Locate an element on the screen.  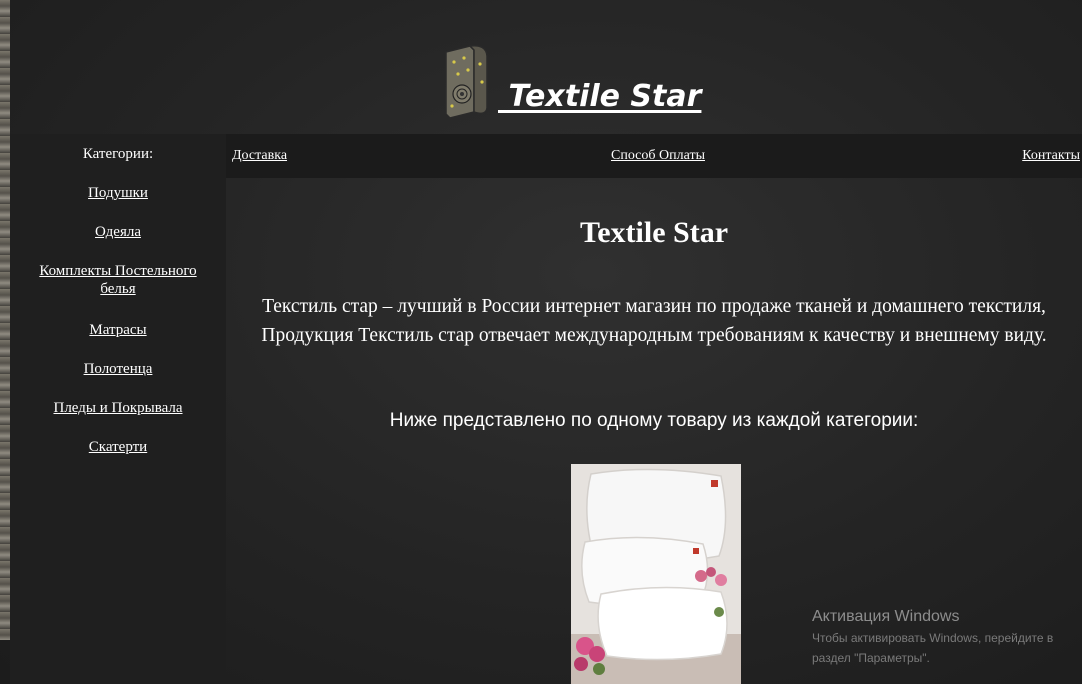
nav-link-payment: Способ Оплаты is located at coordinates (658, 156).